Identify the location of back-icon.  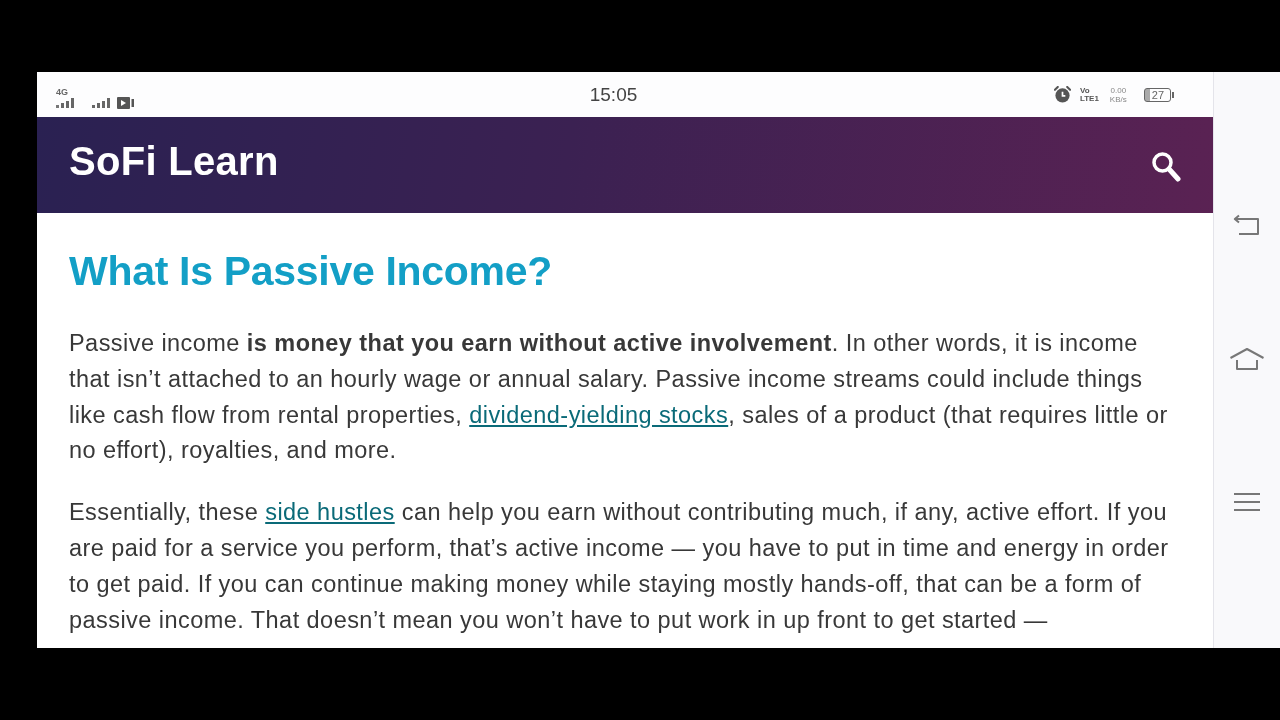
(1247, 225).